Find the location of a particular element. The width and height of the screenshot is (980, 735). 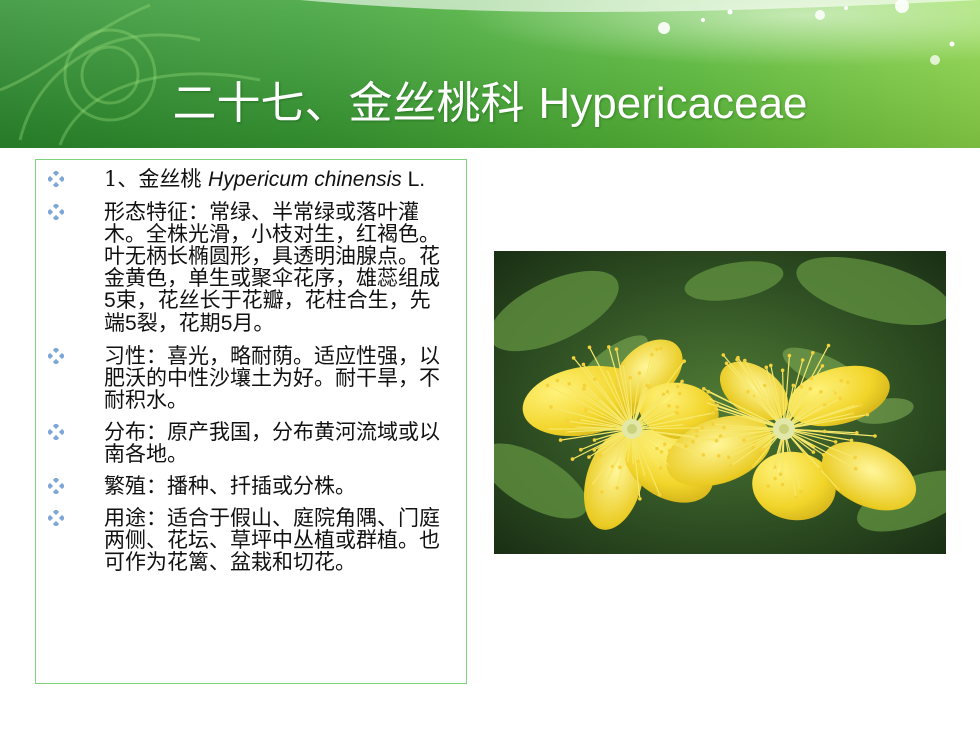

bullet-text-part: L. is located at coordinates (413, 179).